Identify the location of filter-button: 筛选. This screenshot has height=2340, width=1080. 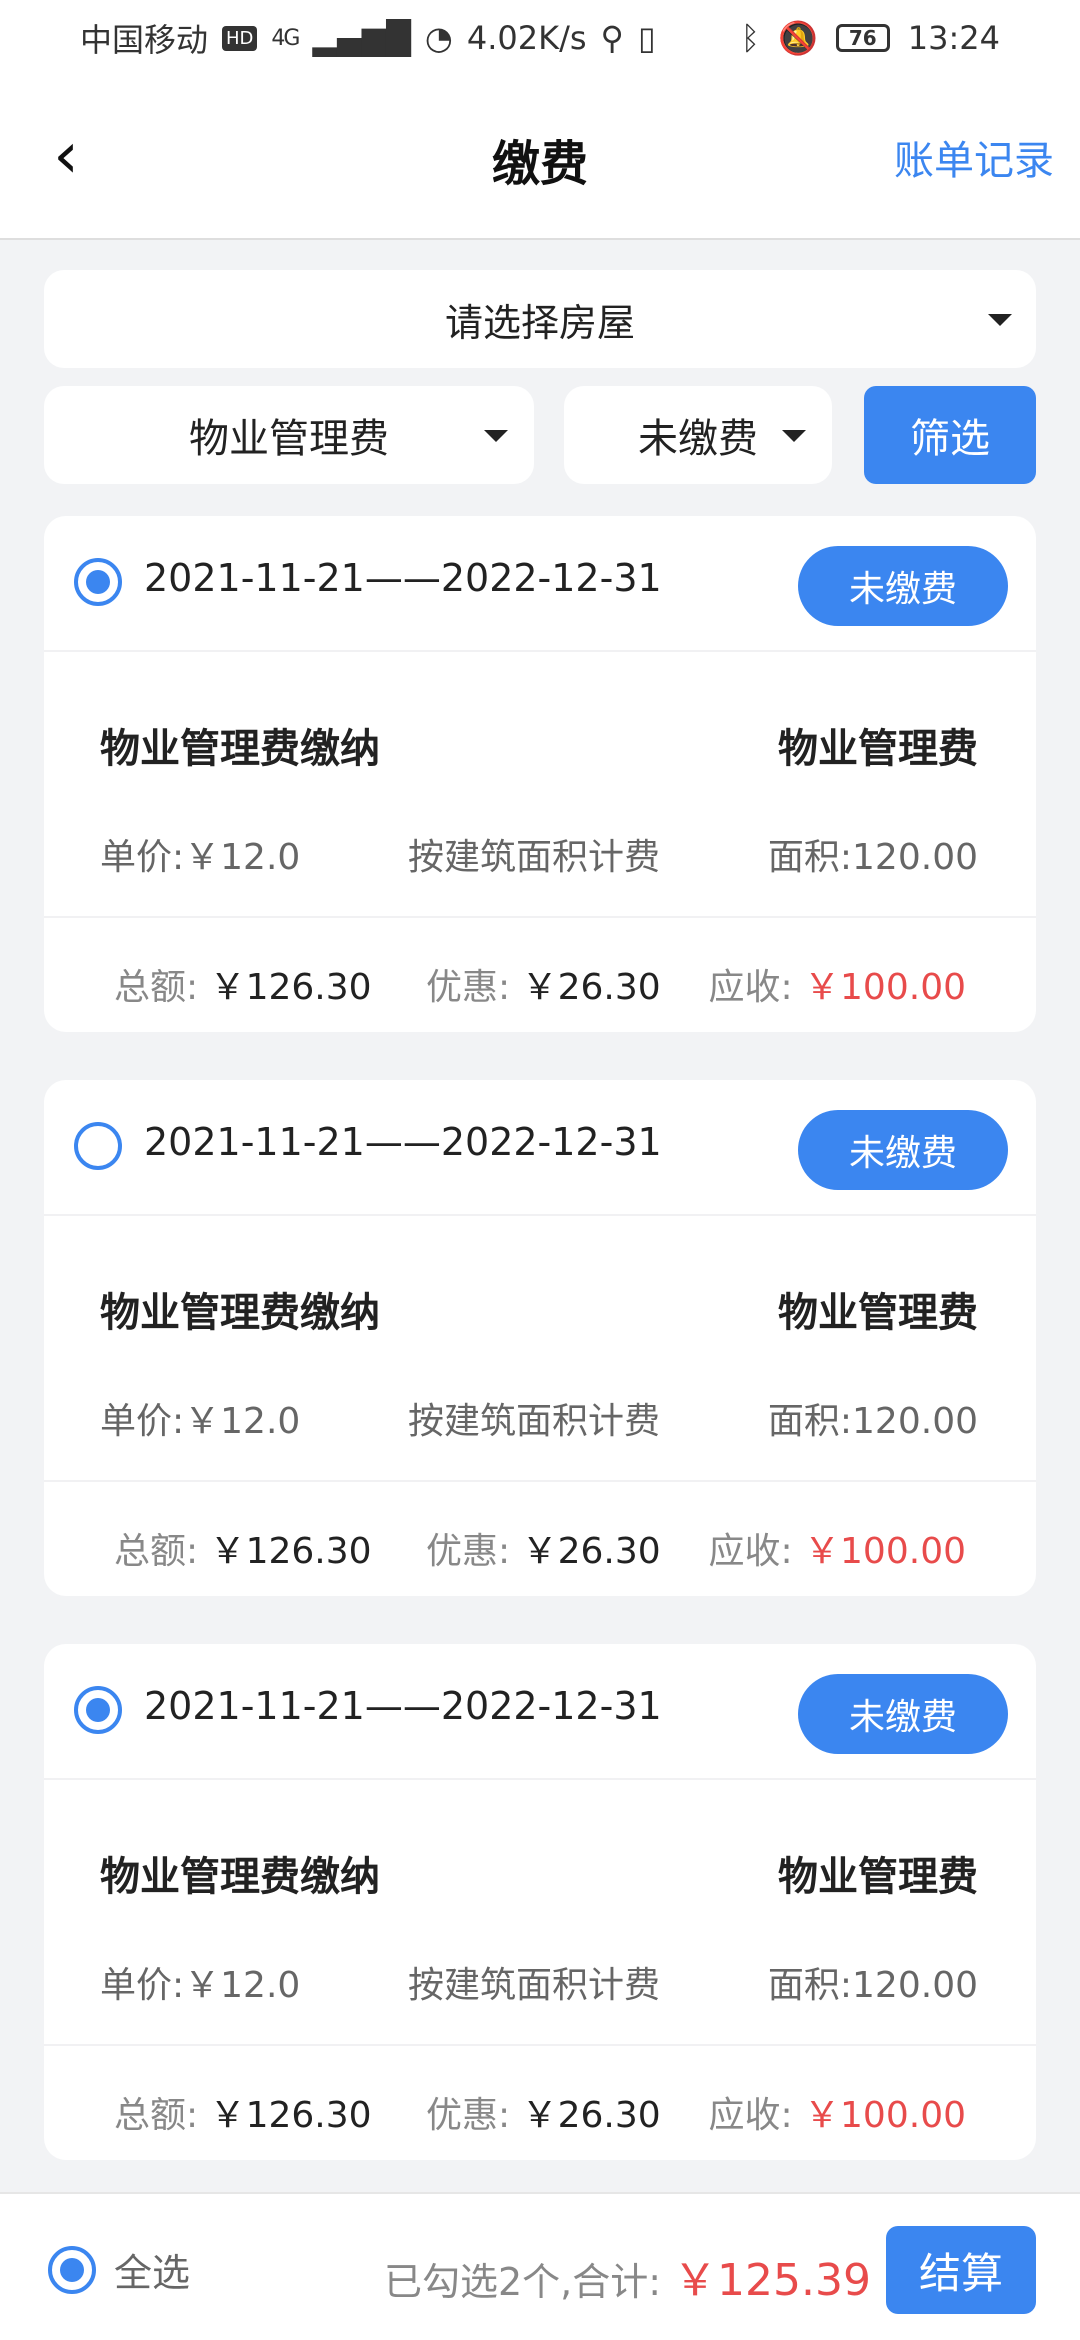
(950, 435).